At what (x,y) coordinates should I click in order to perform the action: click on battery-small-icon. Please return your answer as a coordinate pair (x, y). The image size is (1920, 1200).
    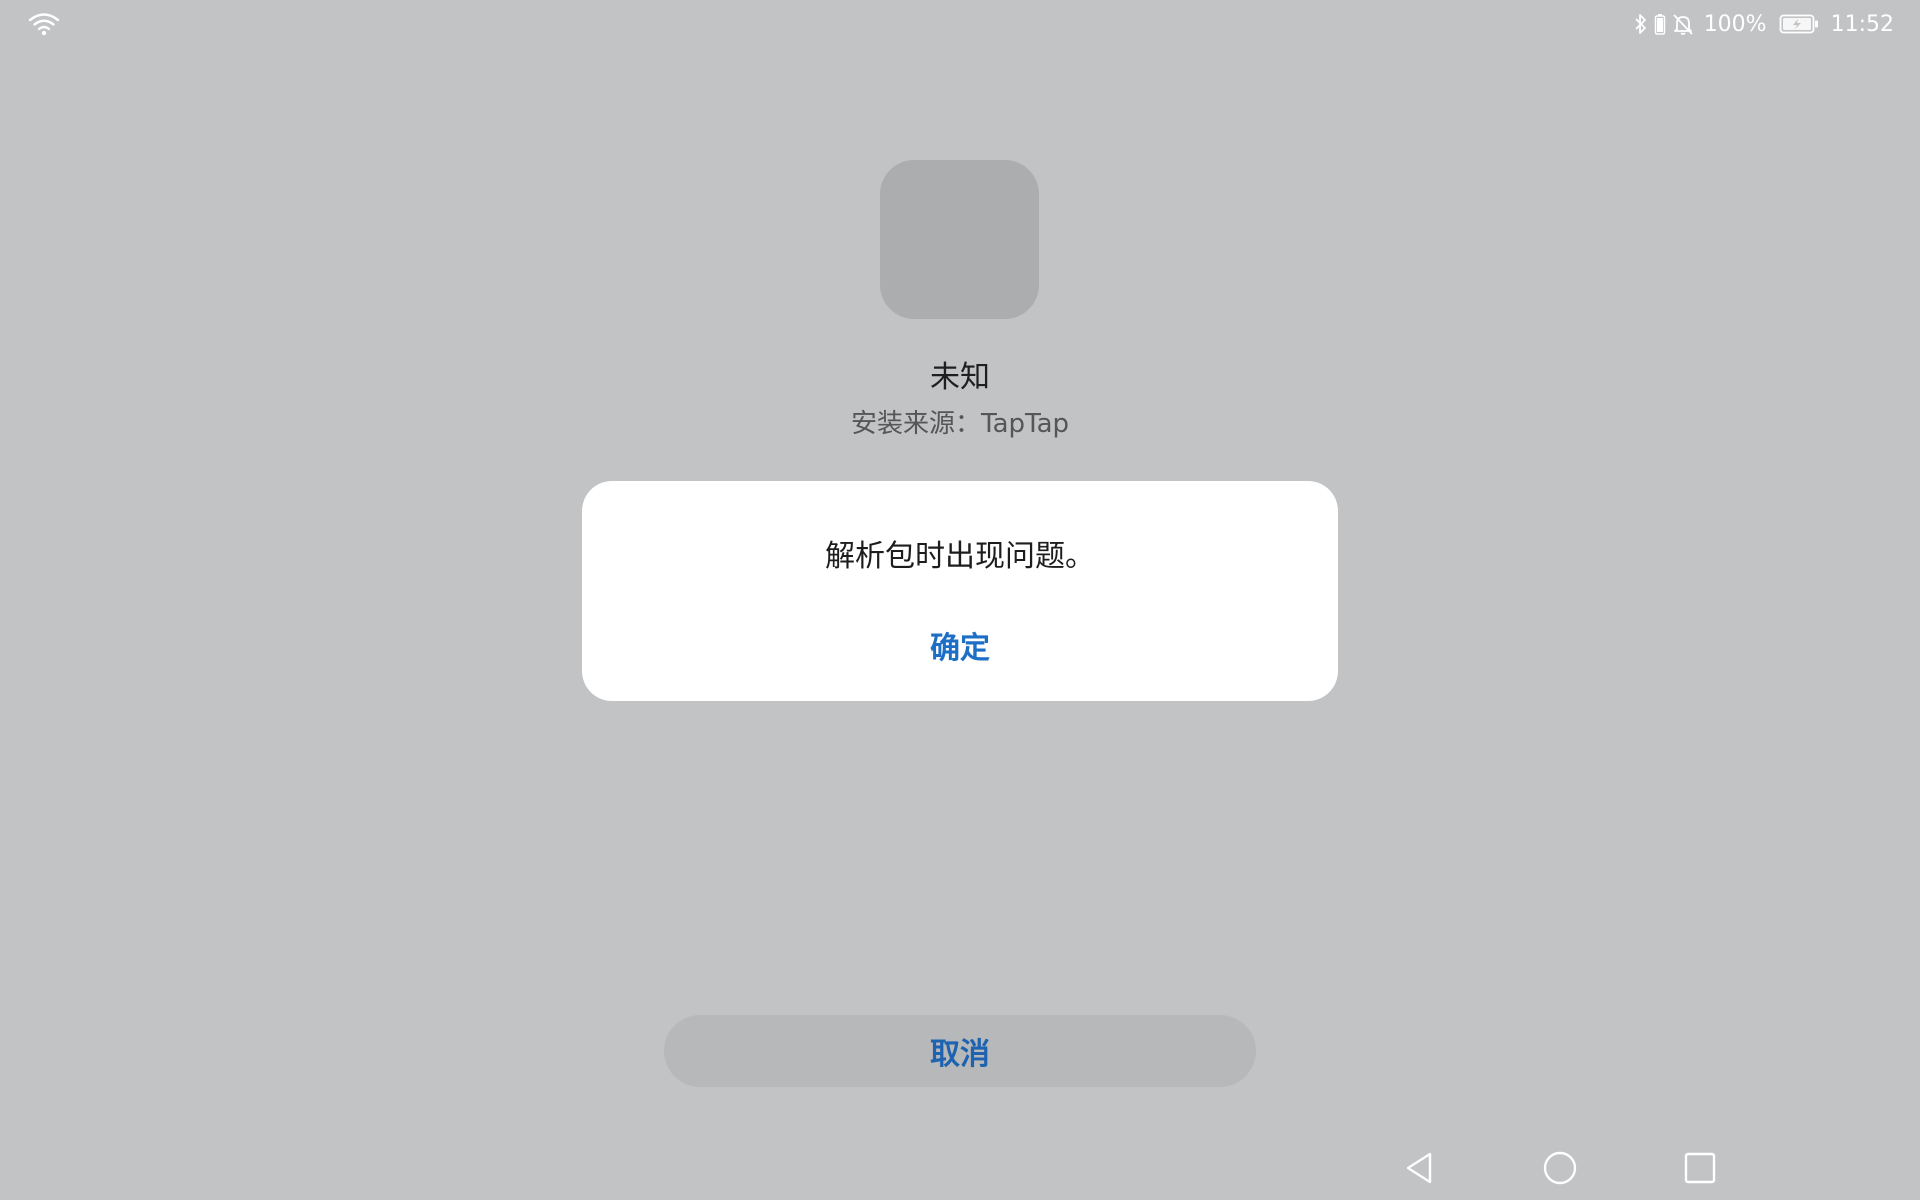
    Looking at the image, I should click on (1659, 24).